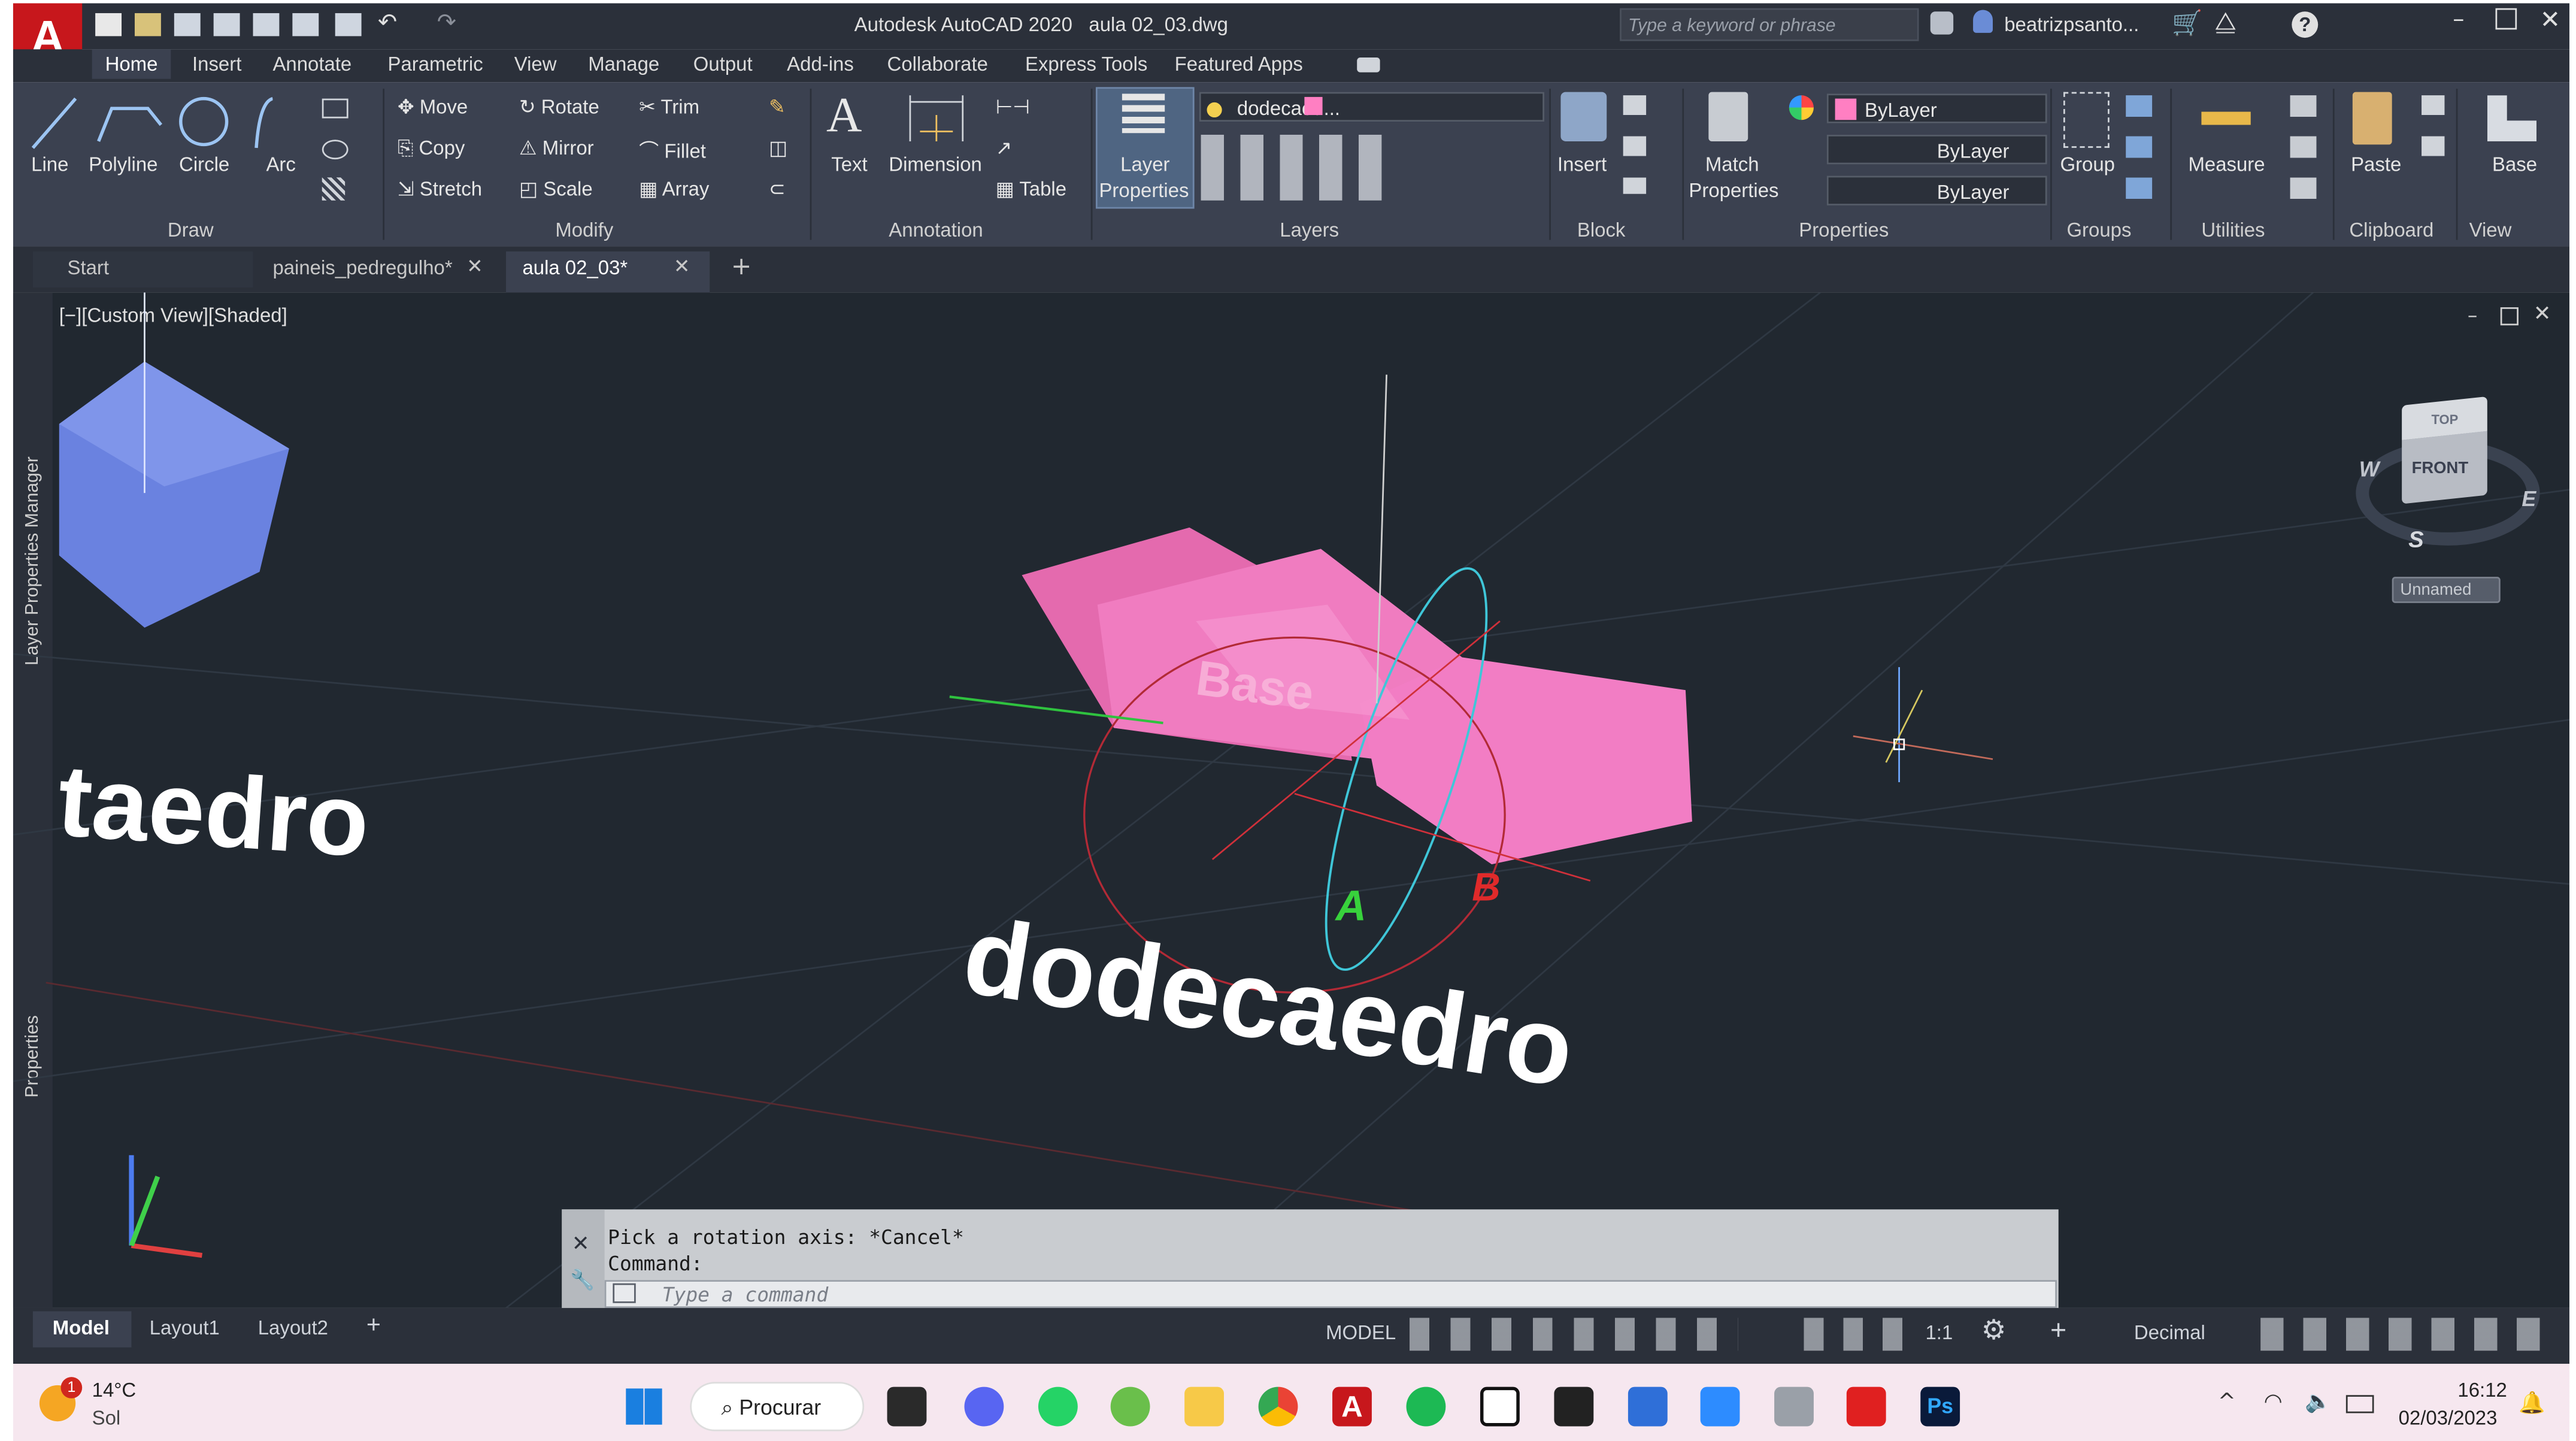 The height and width of the screenshot is (1441, 2576). I want to click on task-view-icon, so click(907, 1406).